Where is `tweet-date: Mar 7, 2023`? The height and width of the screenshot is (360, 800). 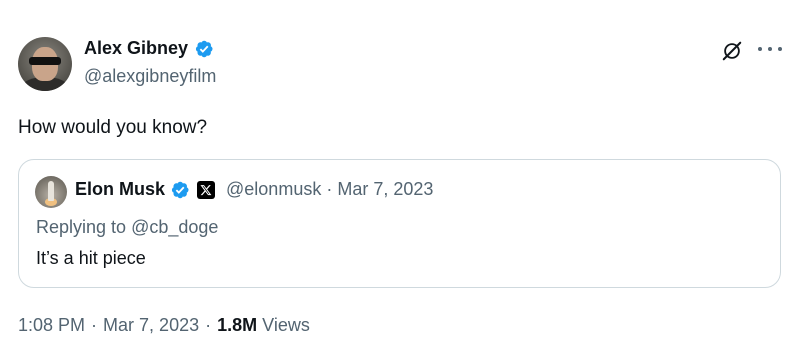 tweet-date: Mar 7, 2023 is located at coordinates (151, 325).